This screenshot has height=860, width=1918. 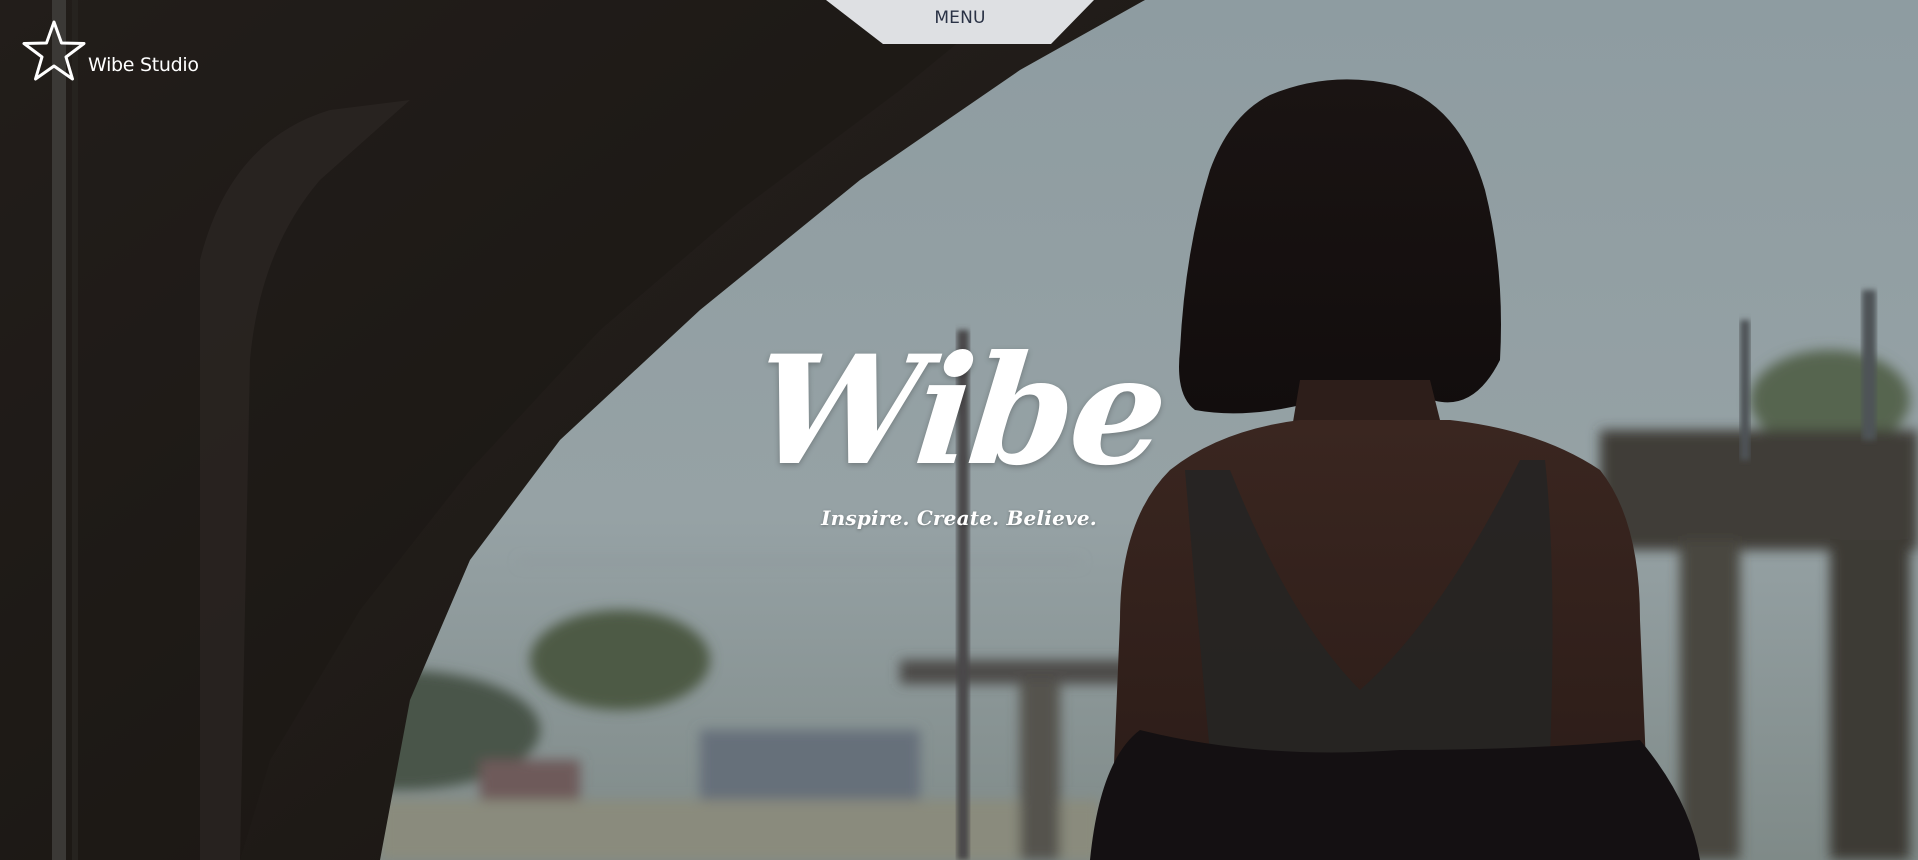 I want to click on menu-label: MENU, so click(x=960, y=18).